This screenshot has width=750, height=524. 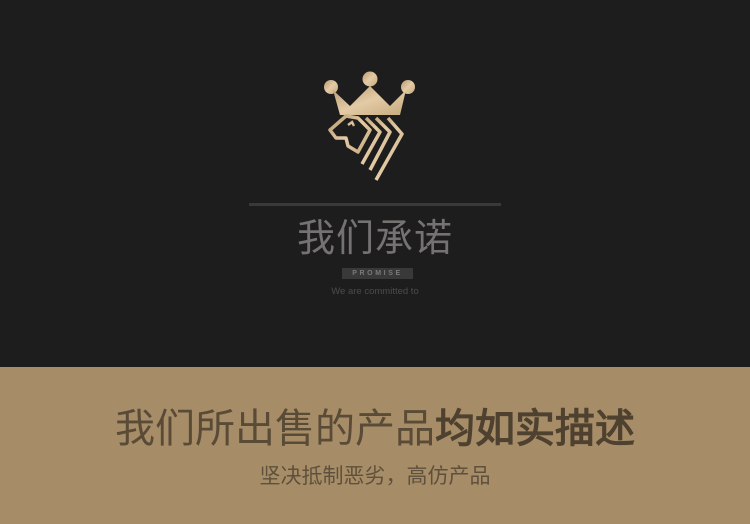 I want to click on promise-tagline: 坚决抵制恶劣，高仿产品, so click(x=375, y=476).